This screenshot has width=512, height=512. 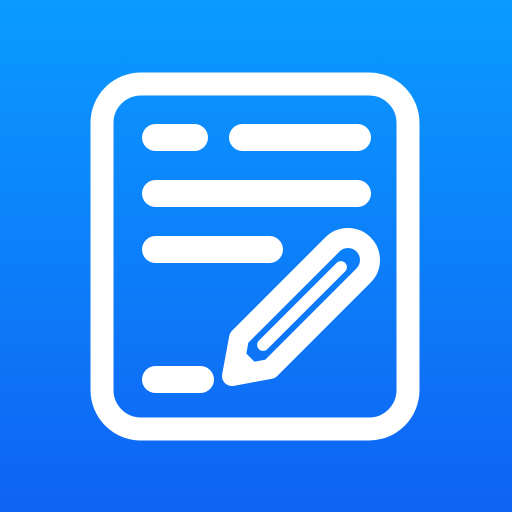 I want to click on text-line-long-top, so click(x=300, y=137).